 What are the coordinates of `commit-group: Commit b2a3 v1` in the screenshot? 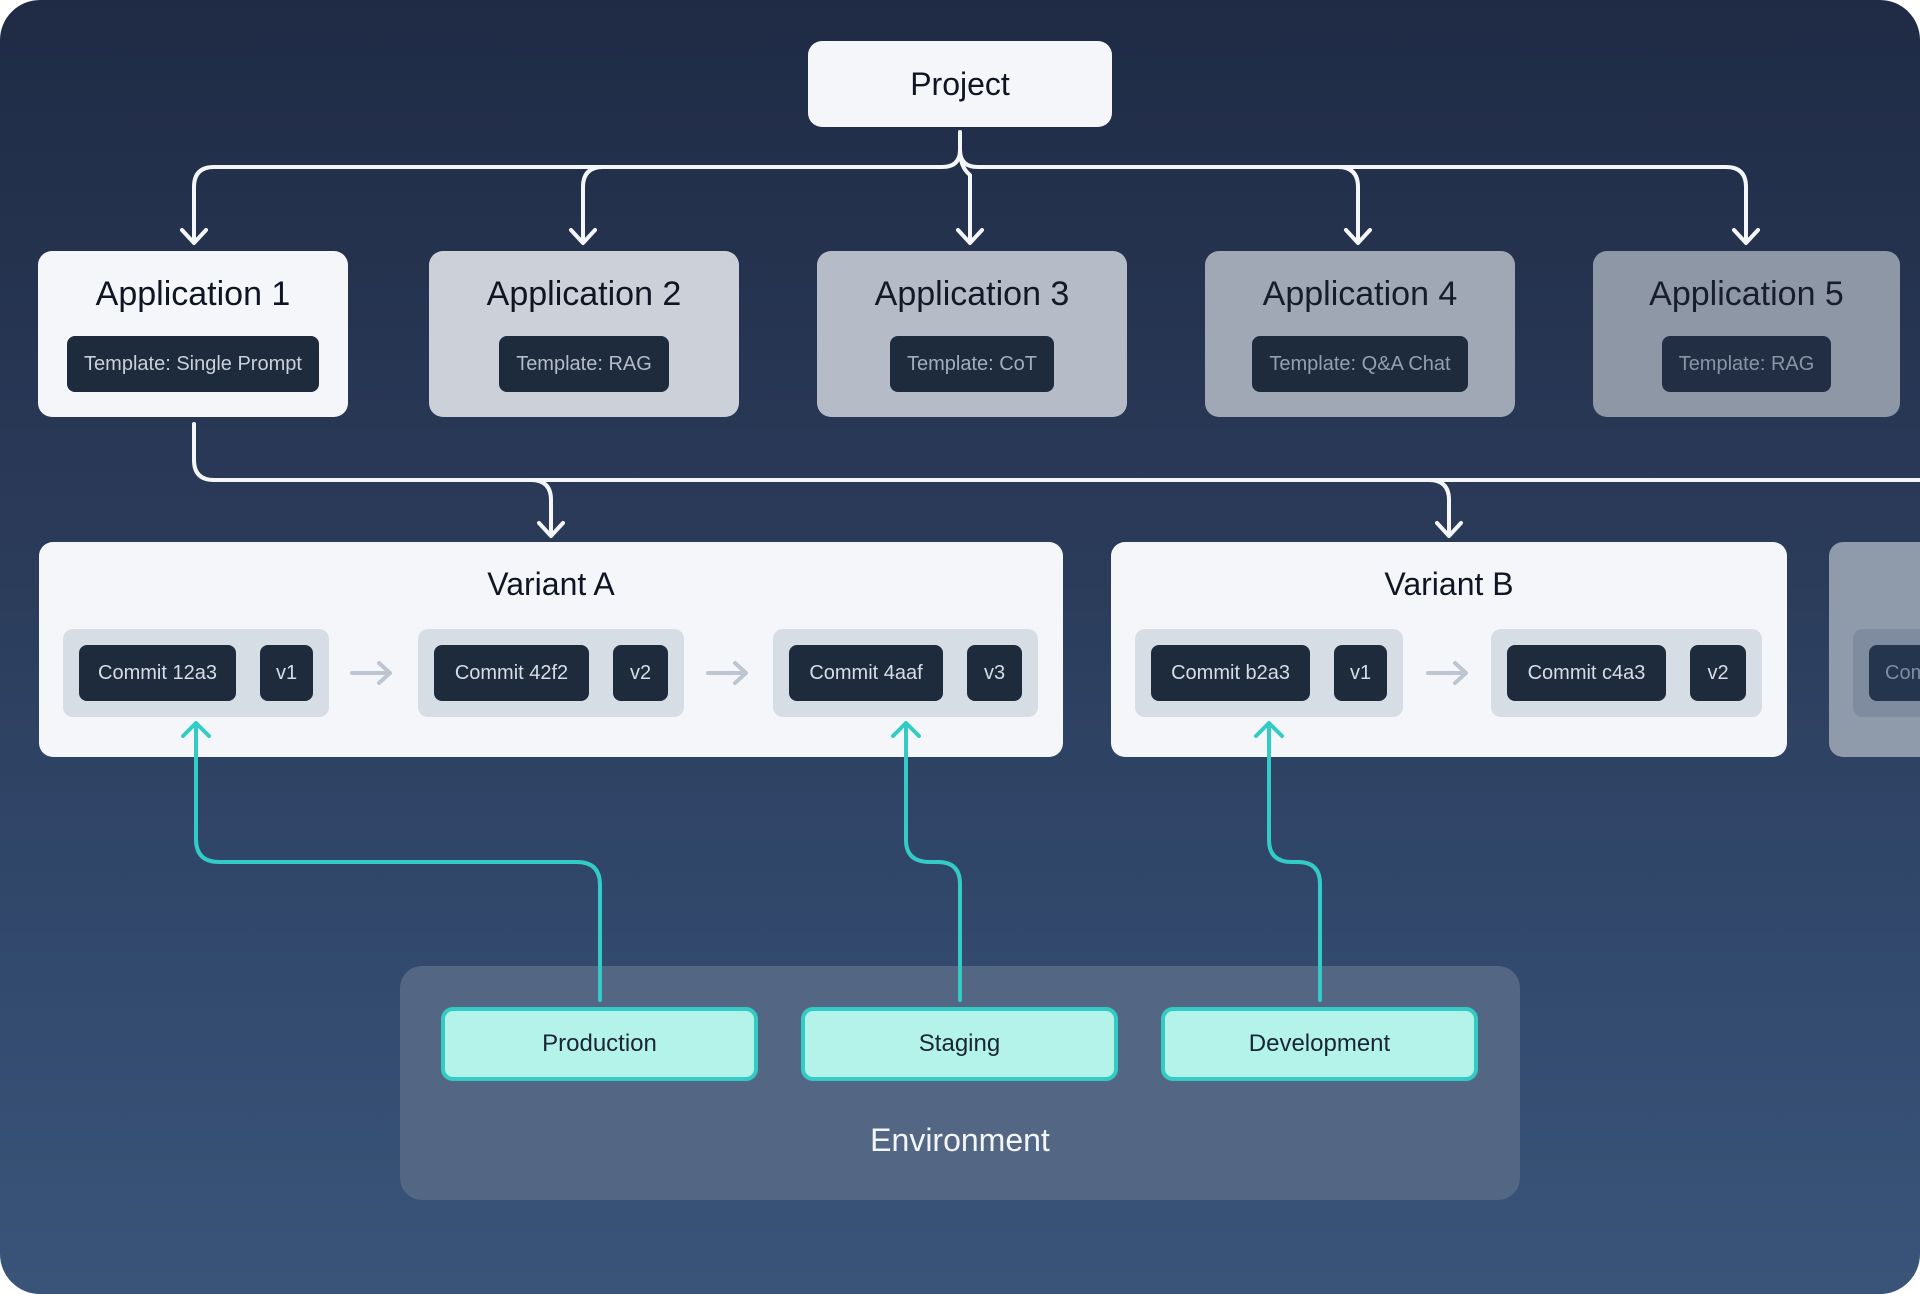 It's located at (1269, 673).